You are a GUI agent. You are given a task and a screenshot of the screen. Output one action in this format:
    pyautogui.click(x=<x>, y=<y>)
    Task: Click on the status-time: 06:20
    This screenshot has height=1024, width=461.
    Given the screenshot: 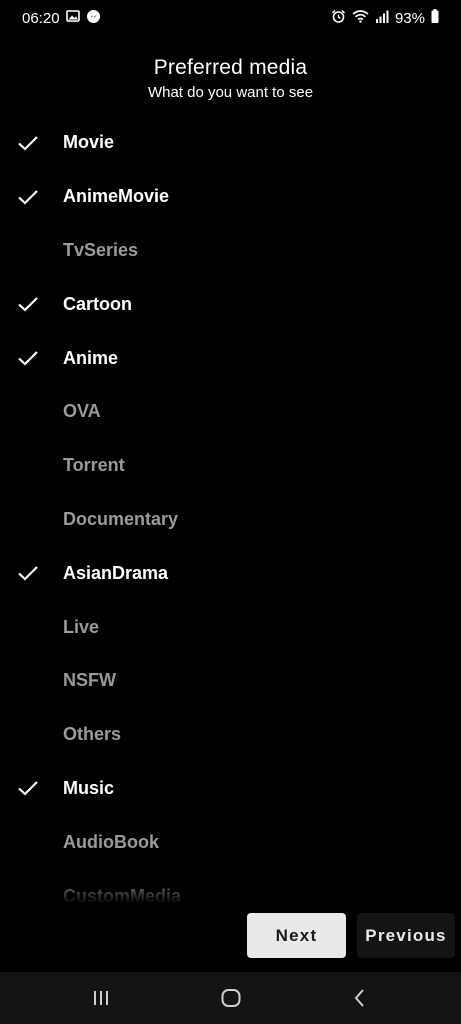 What is the action you would take?
    pyautogui.click(x=41, y=18)
    